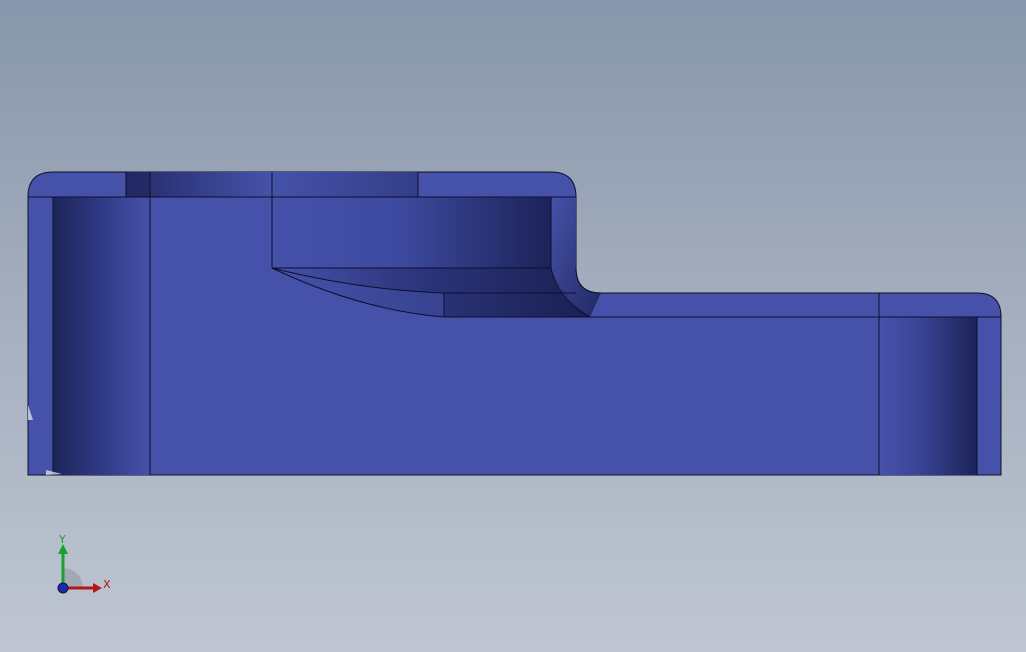 The height and width of the screenshot is (652, 1026). I want to click on x-axis-arrowhead, so click(97, 588).